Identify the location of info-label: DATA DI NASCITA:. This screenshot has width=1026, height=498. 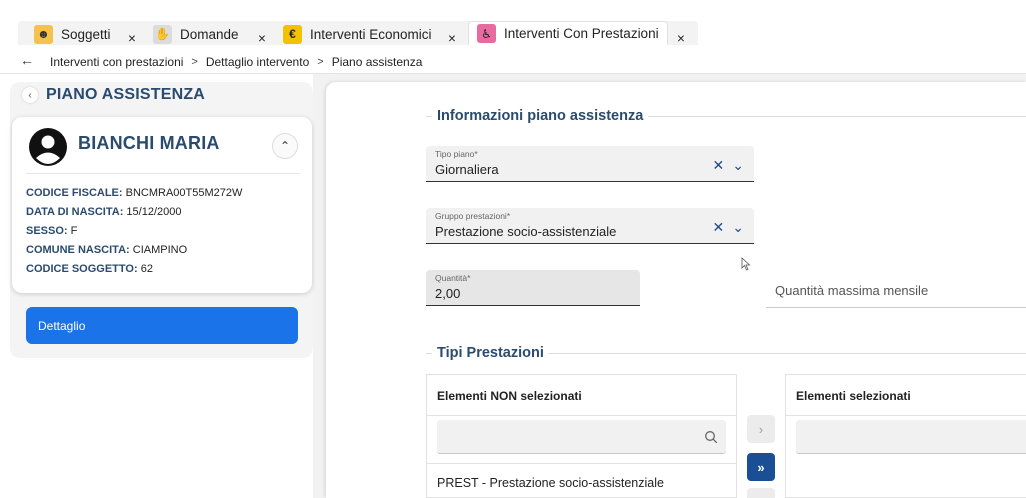
(75, 212).